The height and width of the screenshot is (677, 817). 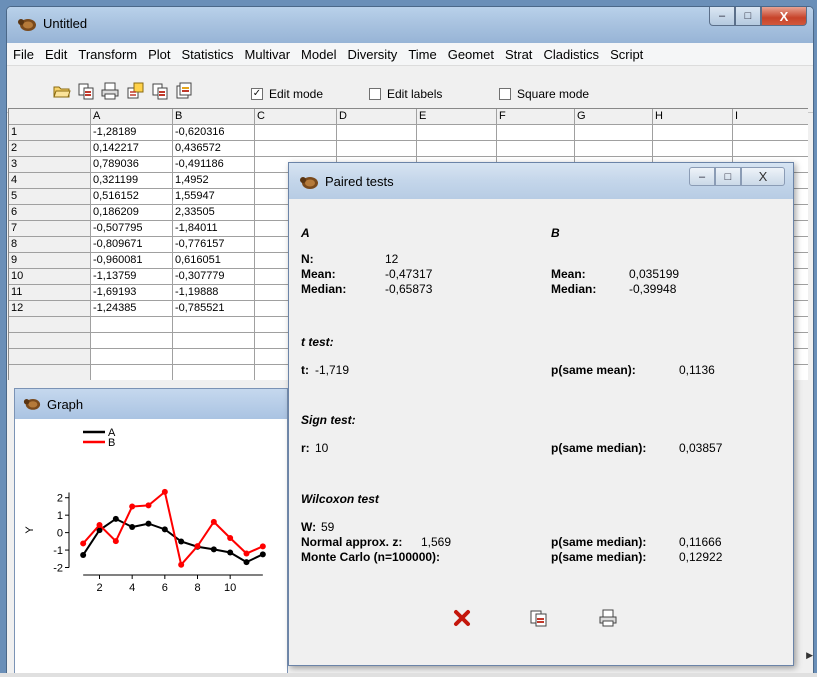 I want to click on edit-mode-check-box: ✓, so click(x=257, y=94).